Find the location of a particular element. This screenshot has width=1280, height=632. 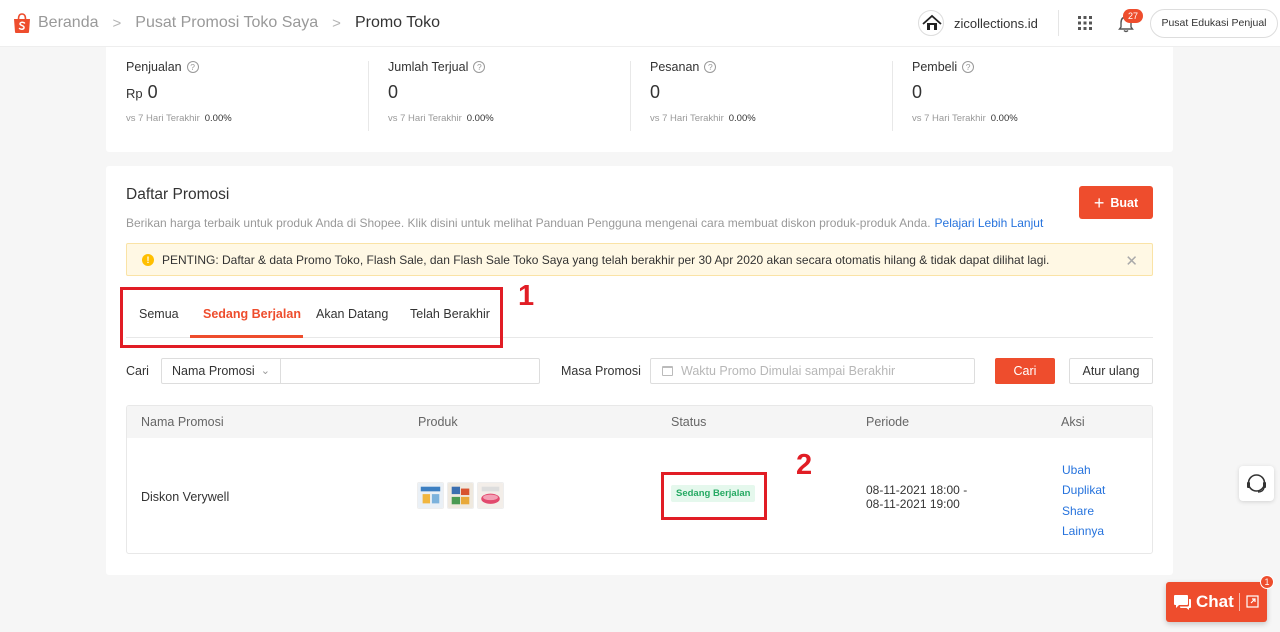

stat-label: Penjualan is located at coordinates (154, 67).